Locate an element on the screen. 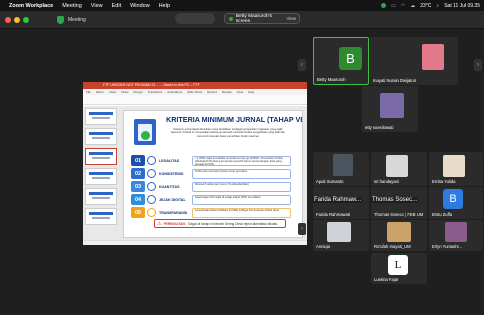 This screenshot has width=484, height=315. criteria-label: TRANSPARANSI is located at coordinates (173, 212).